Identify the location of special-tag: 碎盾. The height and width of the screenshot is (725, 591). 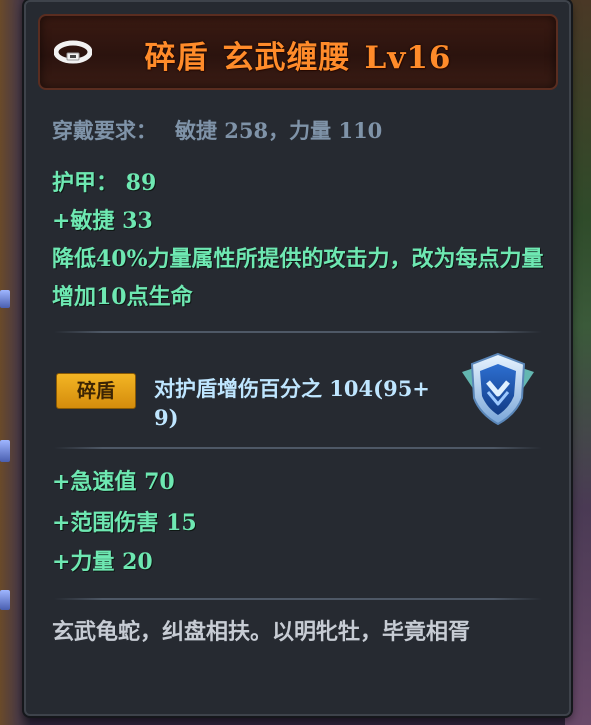
(96, 391).